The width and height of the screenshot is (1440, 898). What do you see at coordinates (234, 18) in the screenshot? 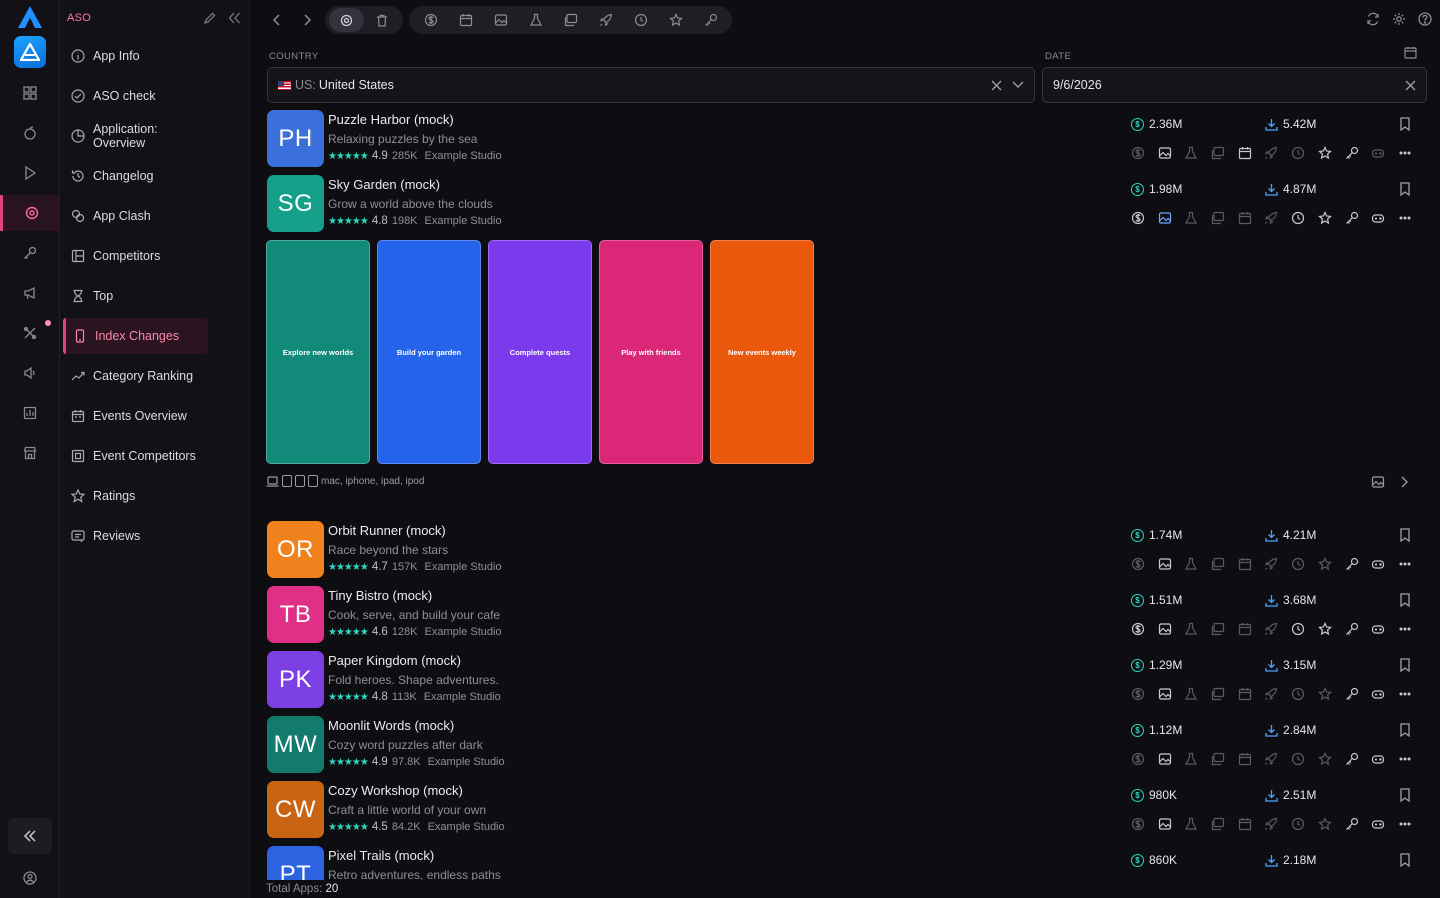
I see `collapse-icon` at bounding box center [234, 18].